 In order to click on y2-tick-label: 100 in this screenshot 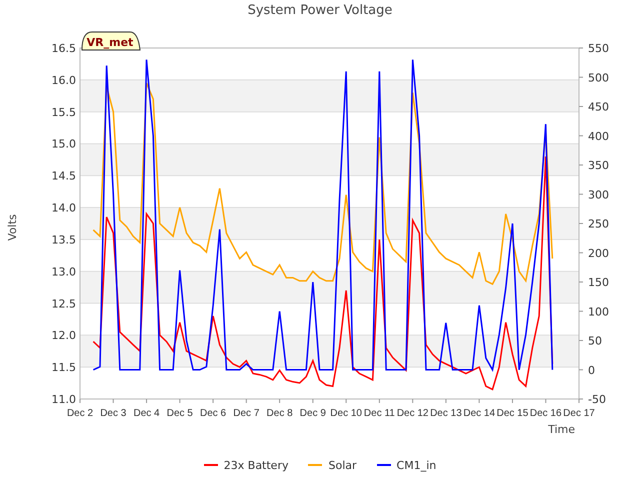, I will do `click(598, 311)`.